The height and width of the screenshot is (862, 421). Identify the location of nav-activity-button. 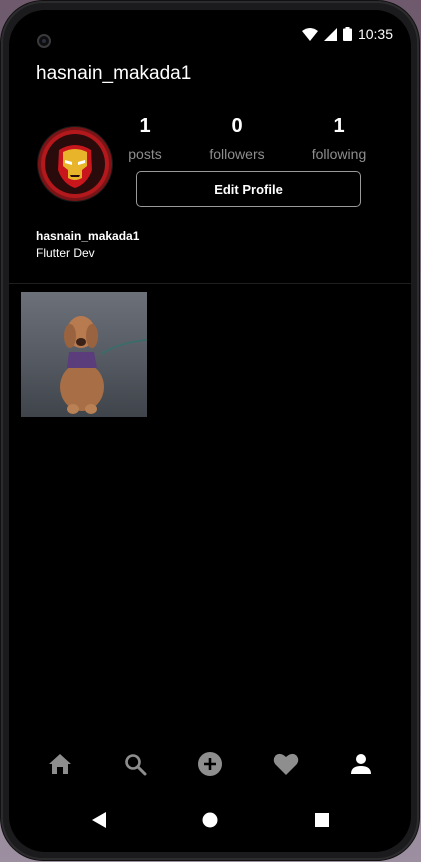
(286, 764).